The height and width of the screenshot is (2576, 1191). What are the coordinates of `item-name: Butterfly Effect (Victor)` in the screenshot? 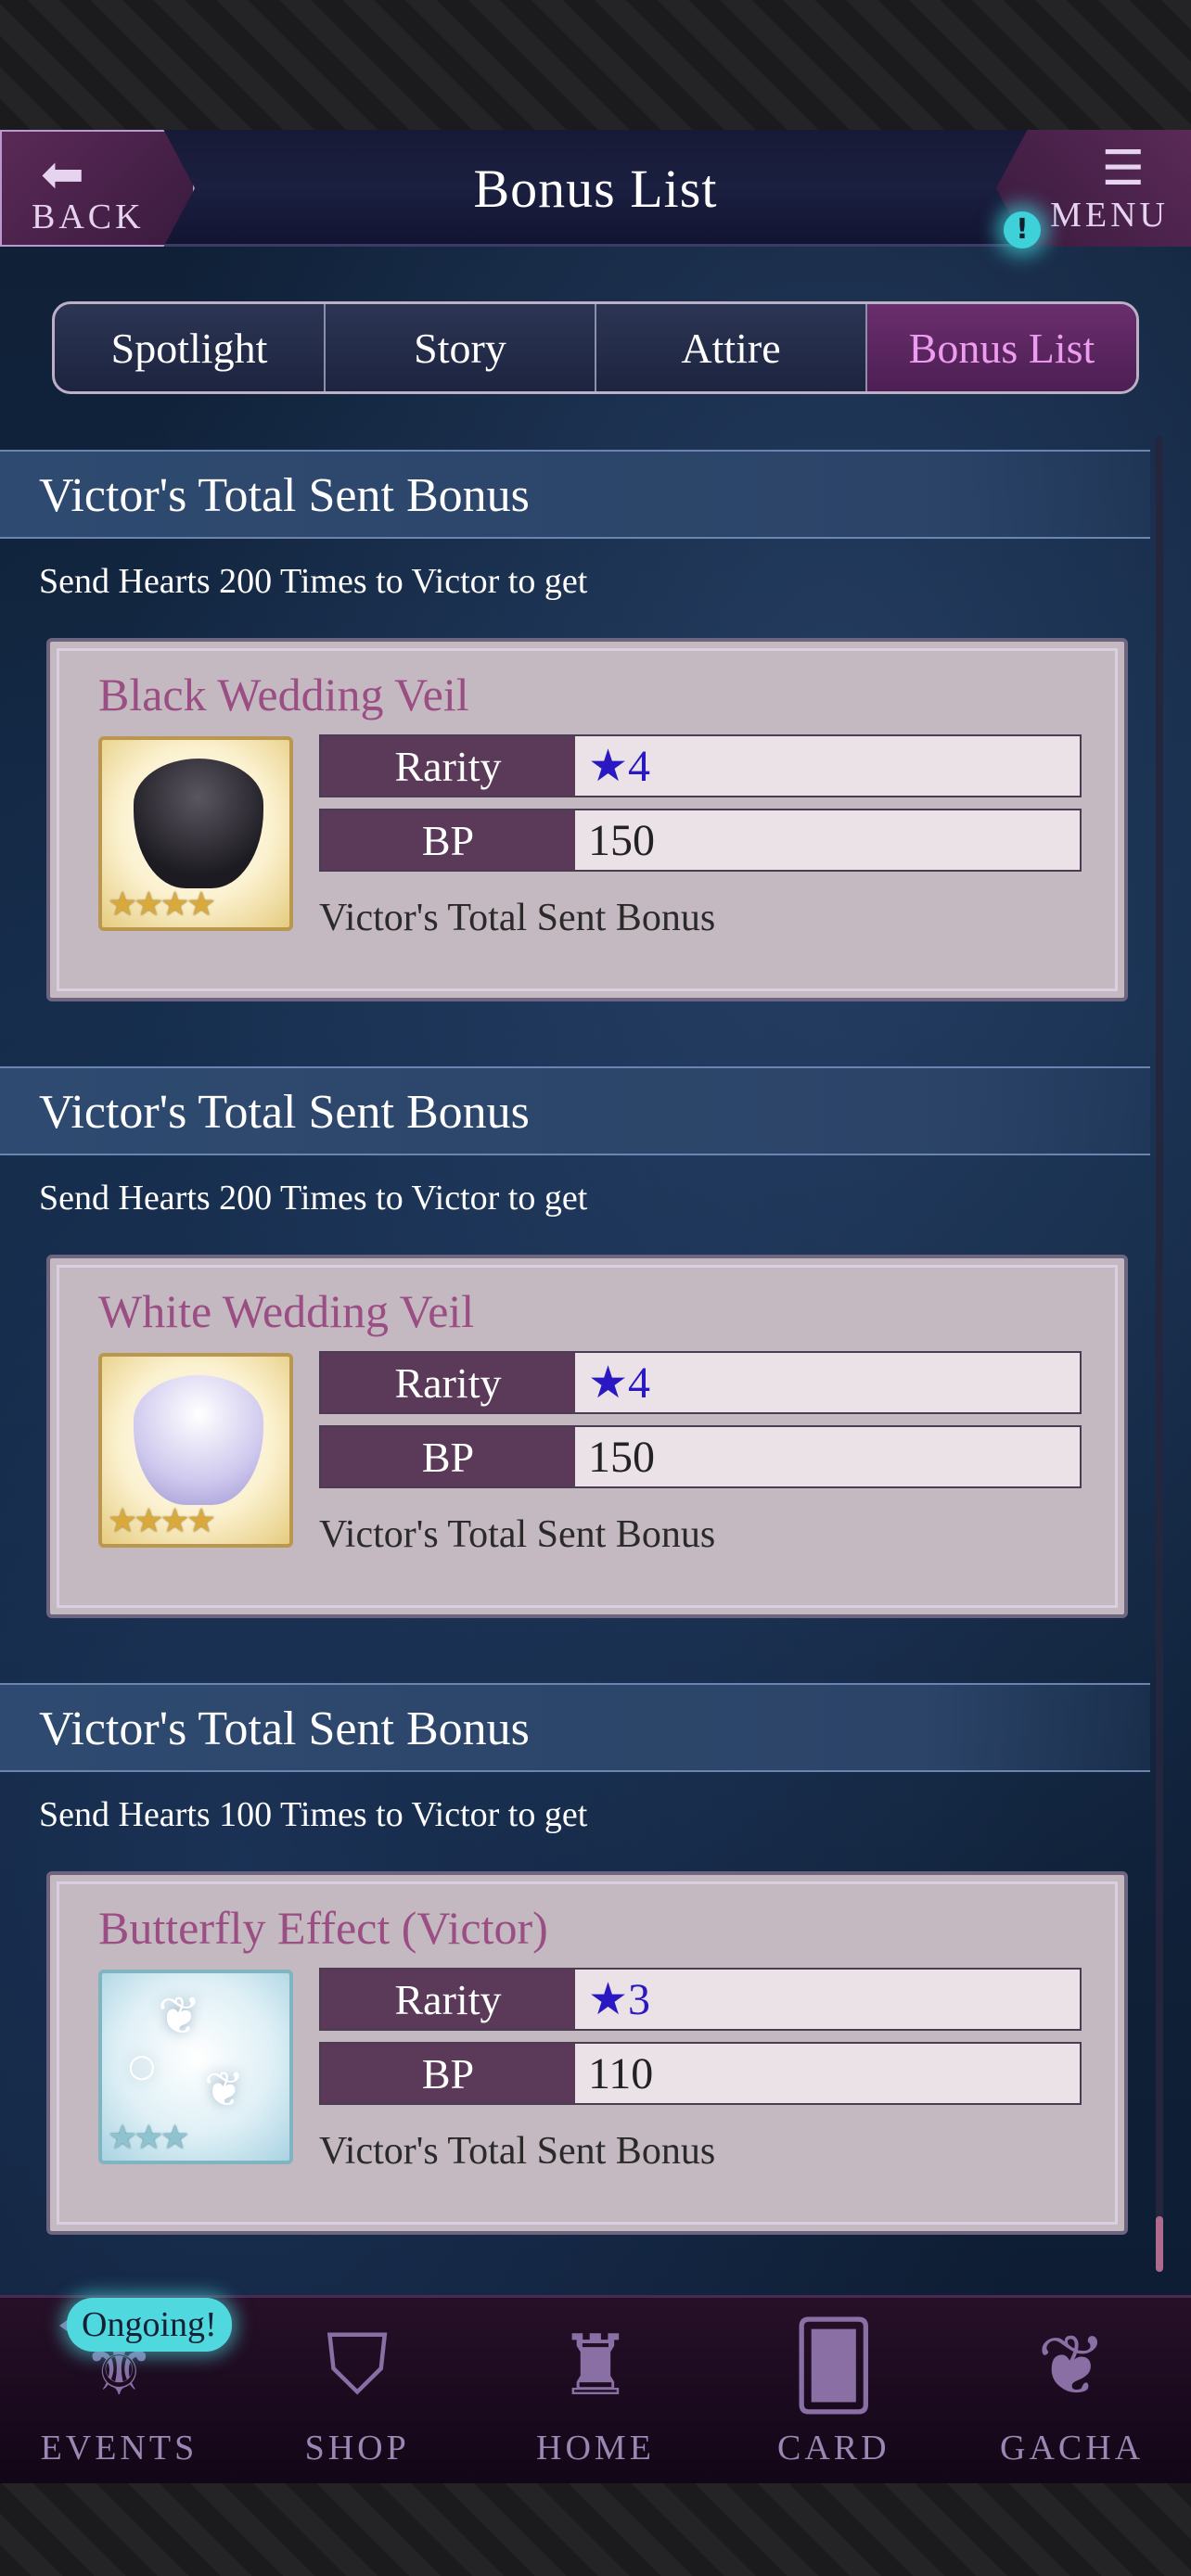 It's located at (323, 1928).